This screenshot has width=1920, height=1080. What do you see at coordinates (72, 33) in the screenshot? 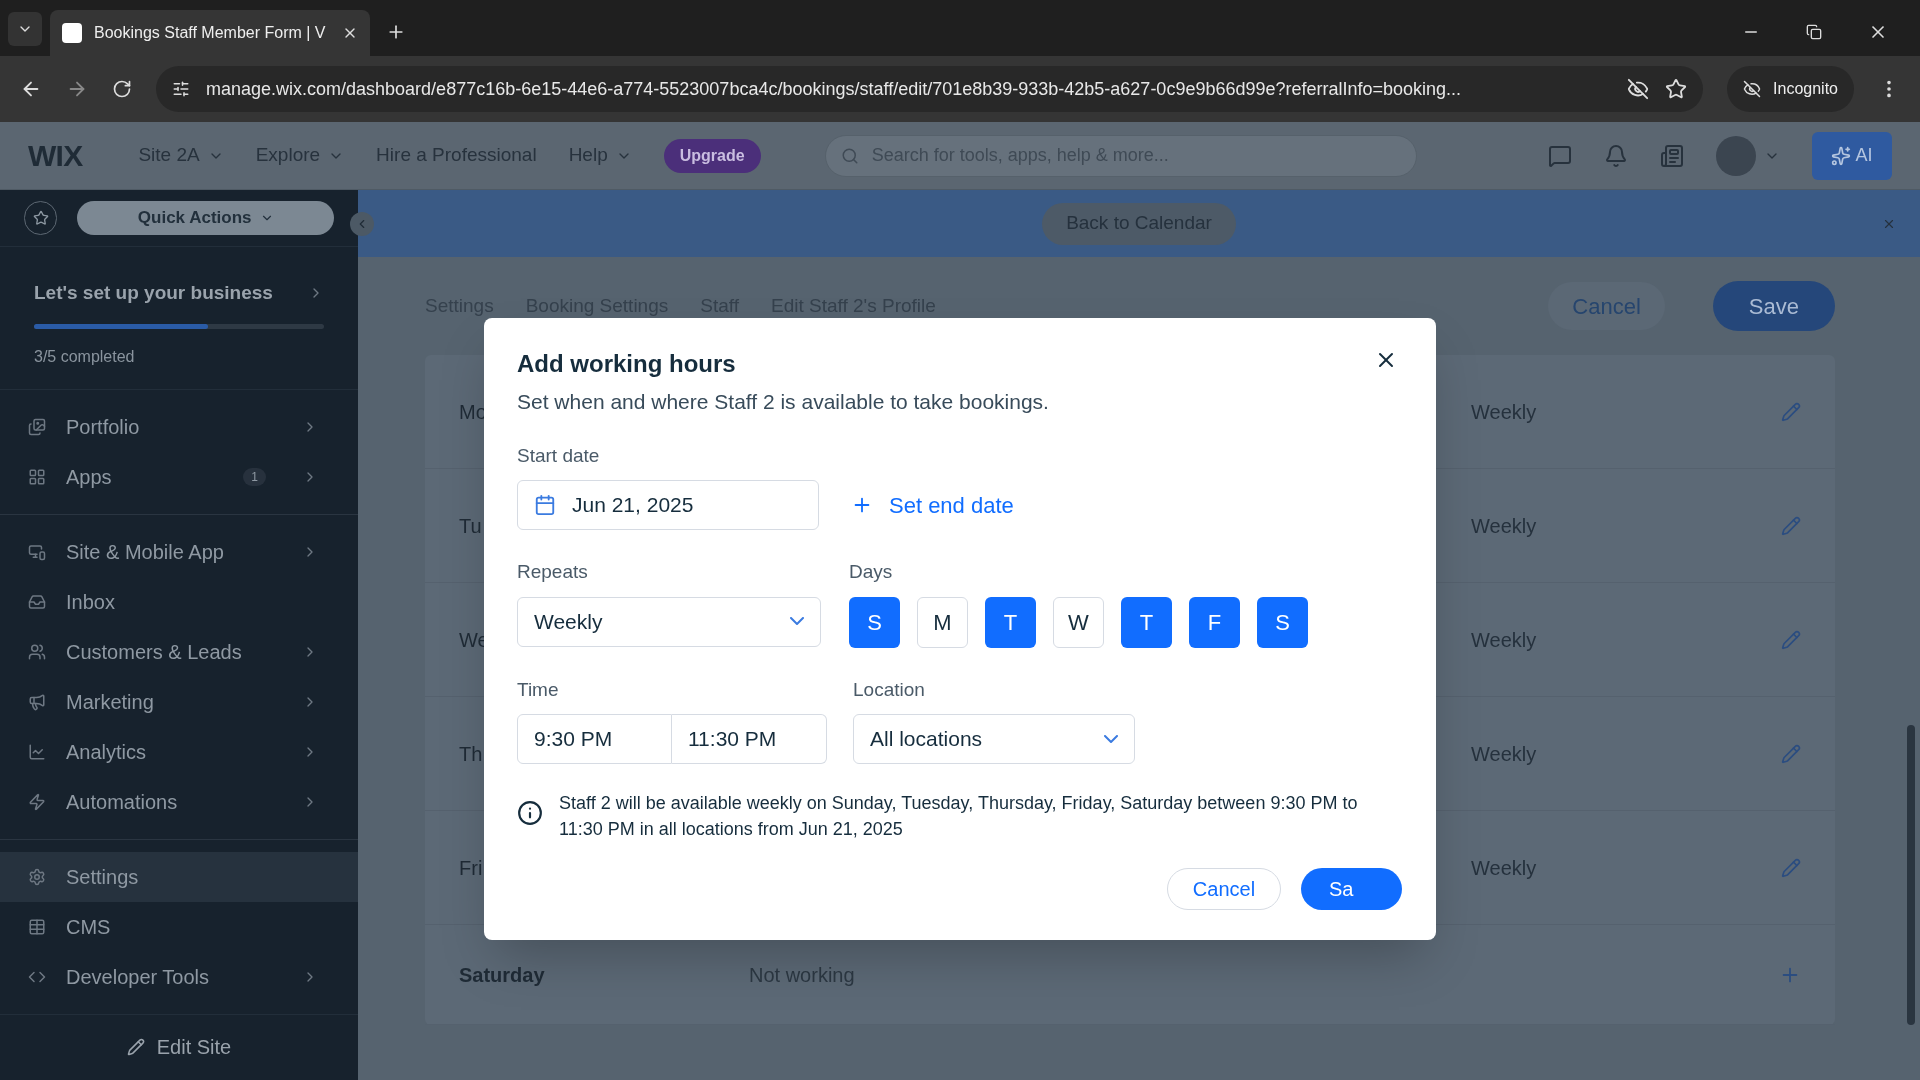
I see `site-favicon-icon` at bounding box center [72, 33].